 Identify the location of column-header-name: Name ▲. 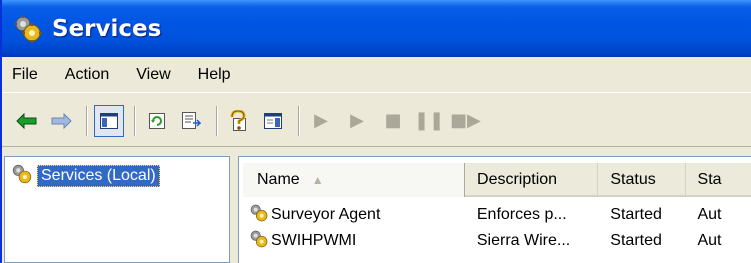
(354, 180).